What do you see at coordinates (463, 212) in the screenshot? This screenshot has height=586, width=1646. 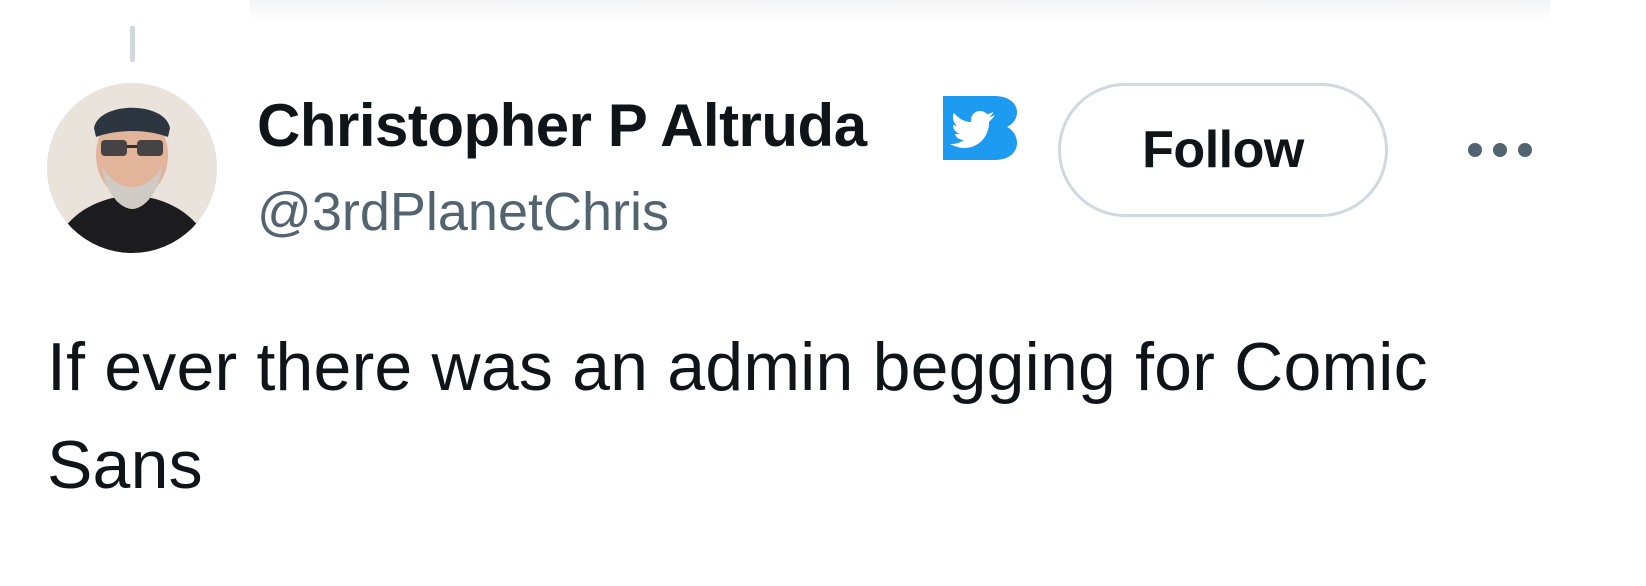 I see `author-handle: @3rdPlanetChris` at bounding box center [463, 212].